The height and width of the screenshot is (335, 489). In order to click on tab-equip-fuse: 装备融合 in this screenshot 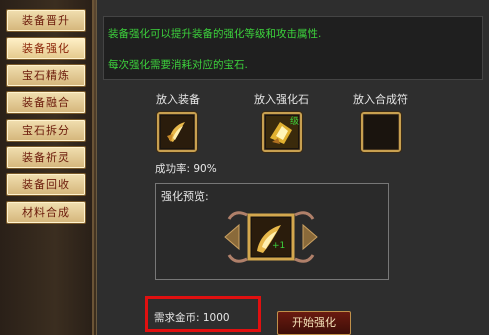, I will do `click(46, 102)`.